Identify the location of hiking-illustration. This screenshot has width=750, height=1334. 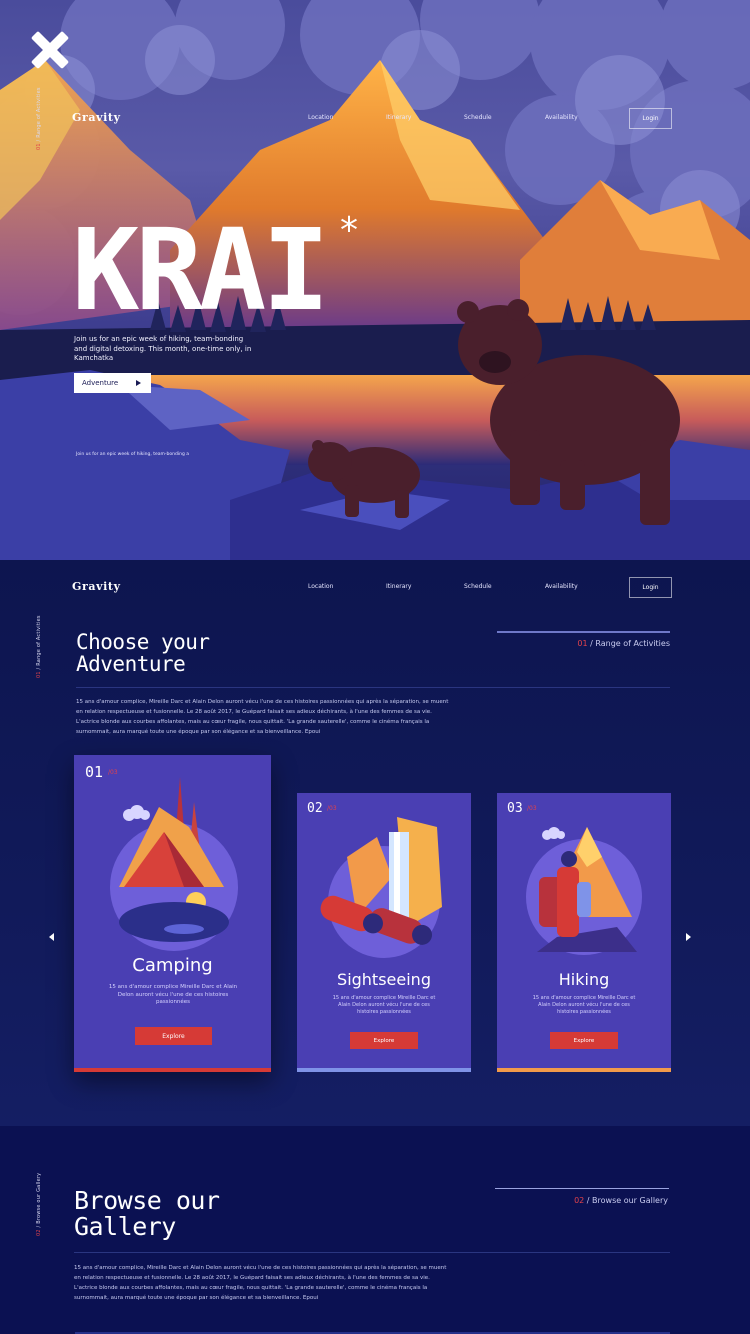
(584, 891).